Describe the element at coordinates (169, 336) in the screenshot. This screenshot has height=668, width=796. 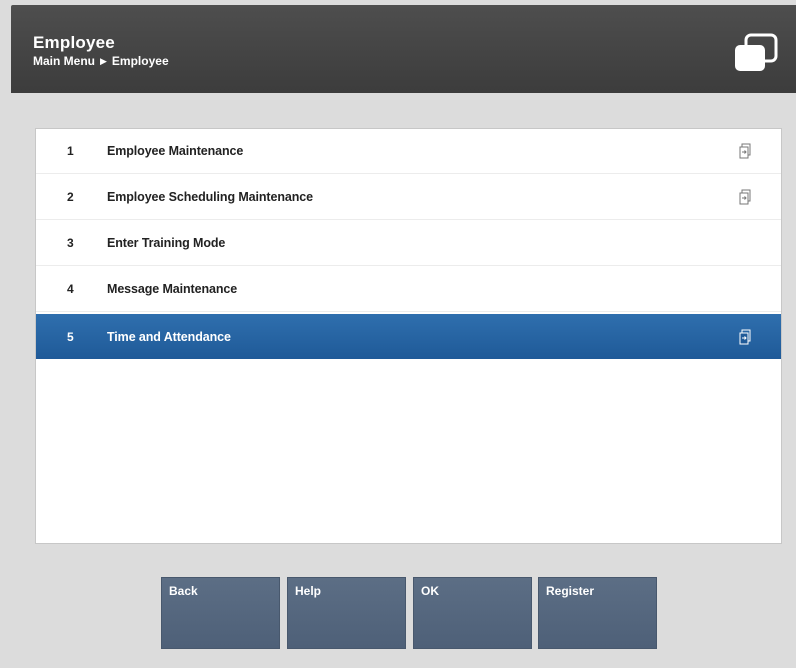
I see `menu-item-label: Time and Attendance` at that location.